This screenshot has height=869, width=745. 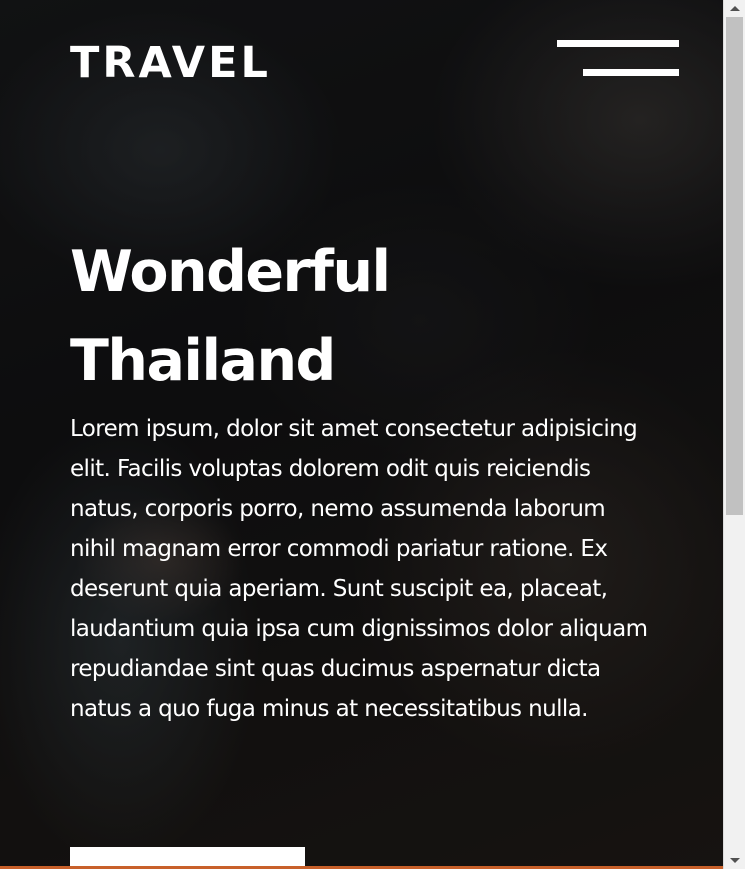 What do you see at coordinates (631, 72) in the screenshot?
I see `hamburger-menu-icon-bar` at bounding box center [631, 72].